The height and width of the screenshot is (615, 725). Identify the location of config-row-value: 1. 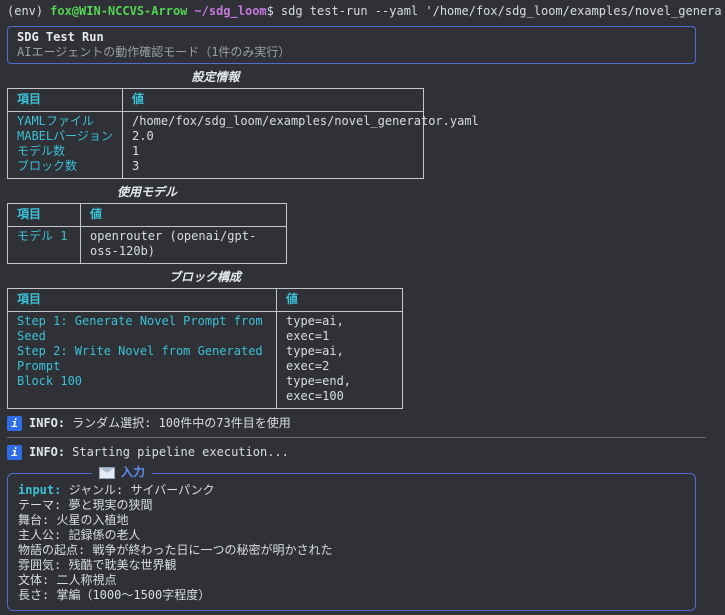
(272, 151).